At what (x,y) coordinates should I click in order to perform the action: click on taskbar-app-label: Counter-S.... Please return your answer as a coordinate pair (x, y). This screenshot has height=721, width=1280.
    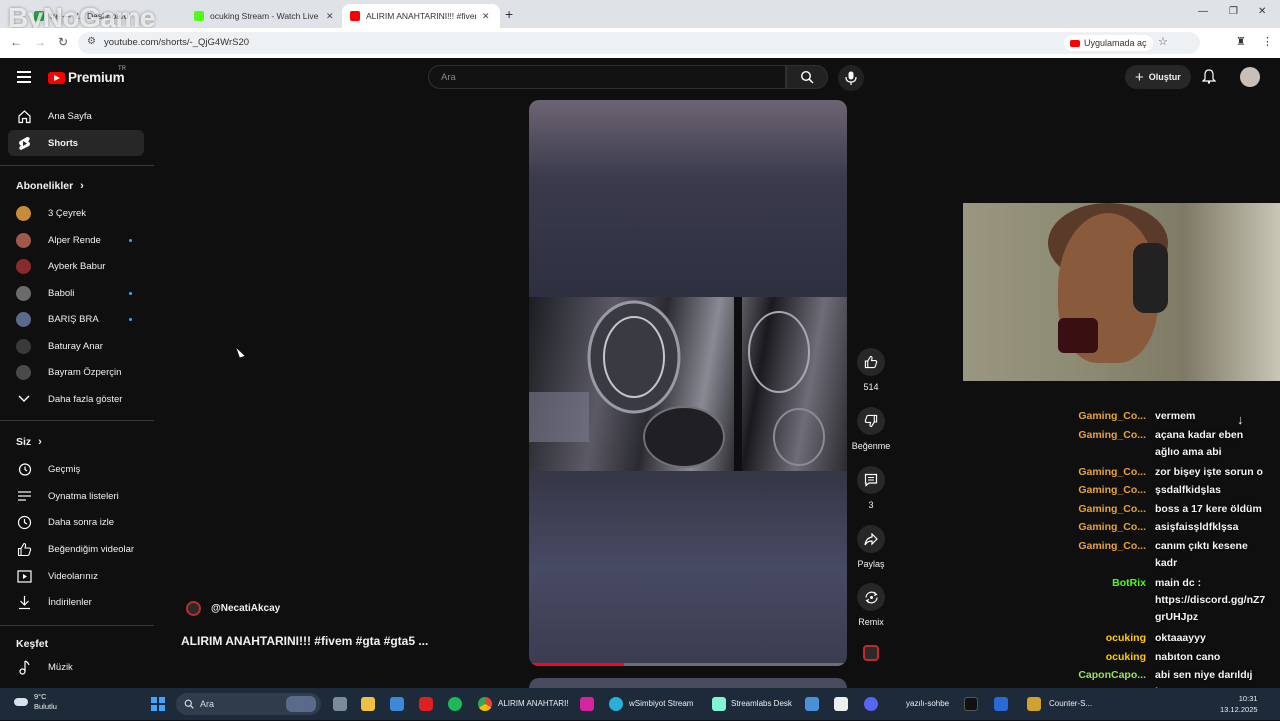
    Looking at the image, I should click on (1070, 703).